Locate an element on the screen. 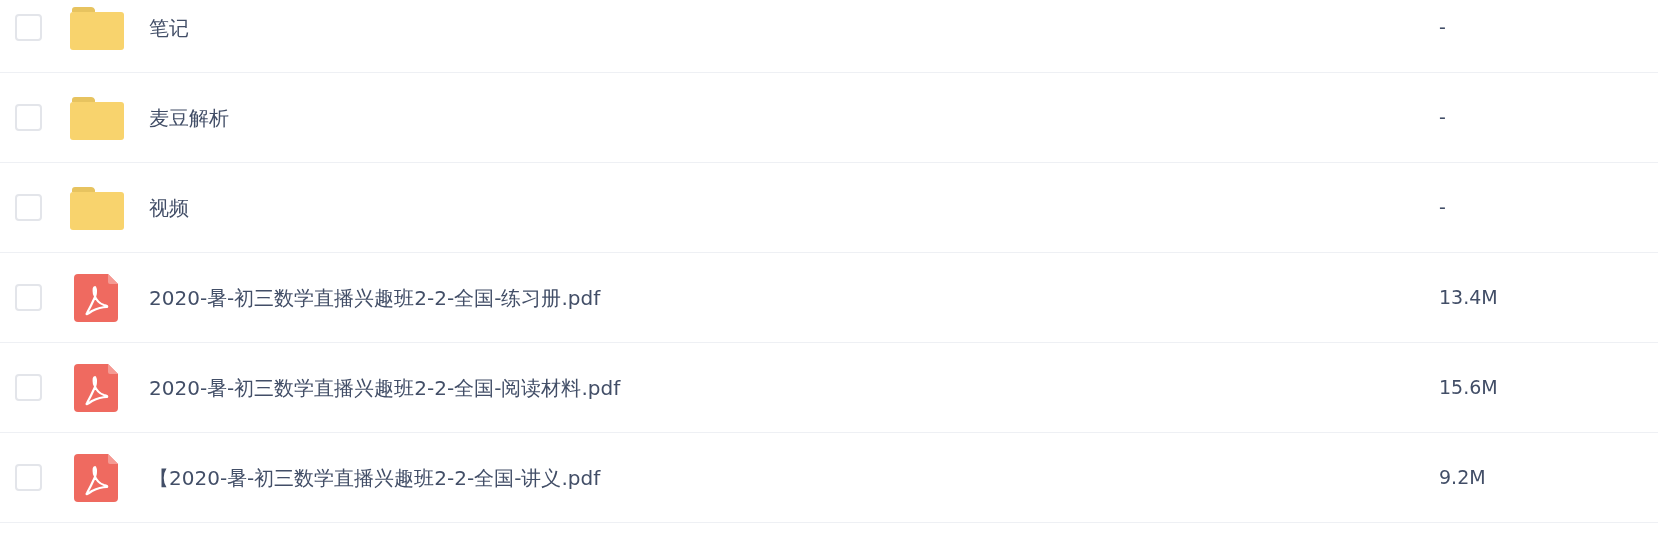 This screenshot has height=546, width=1658. file-name: 视频 is located at coordinates (794, 207).